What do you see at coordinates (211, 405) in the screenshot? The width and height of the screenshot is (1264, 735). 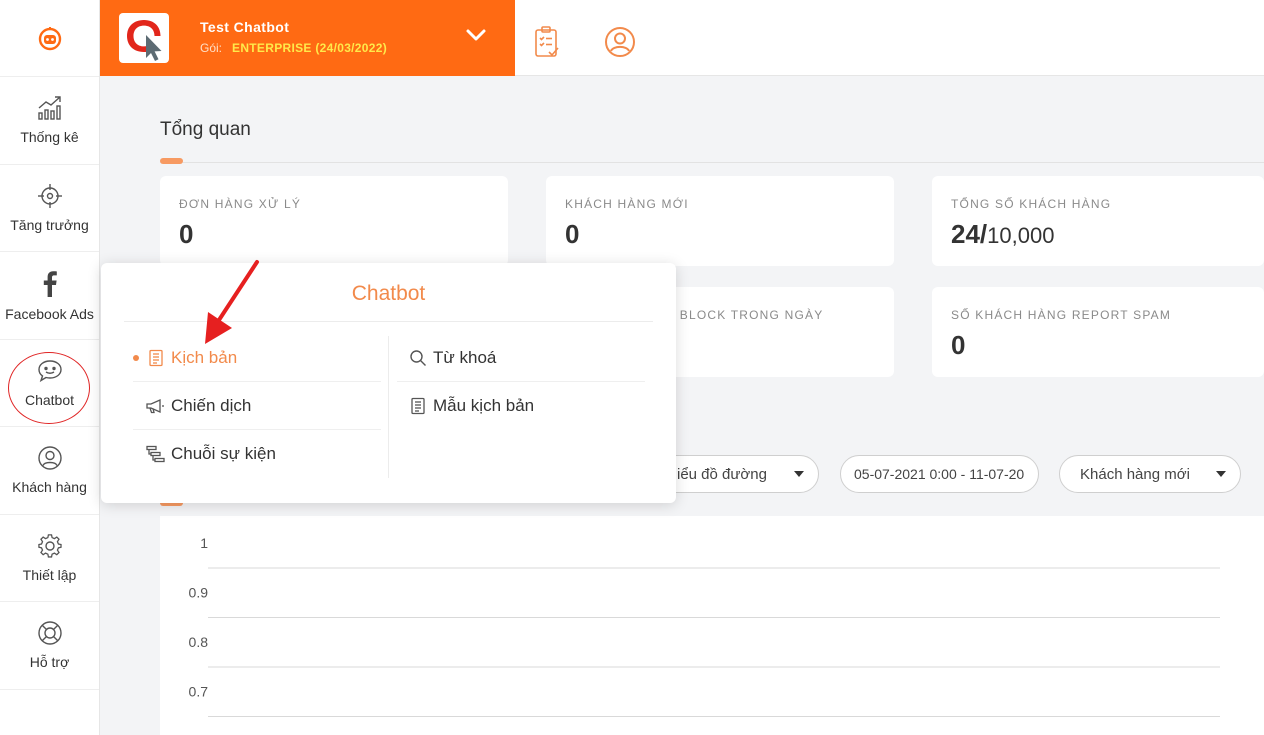 I see `menu-item-label: Chiến dịch` at bounding box center [211, 405].